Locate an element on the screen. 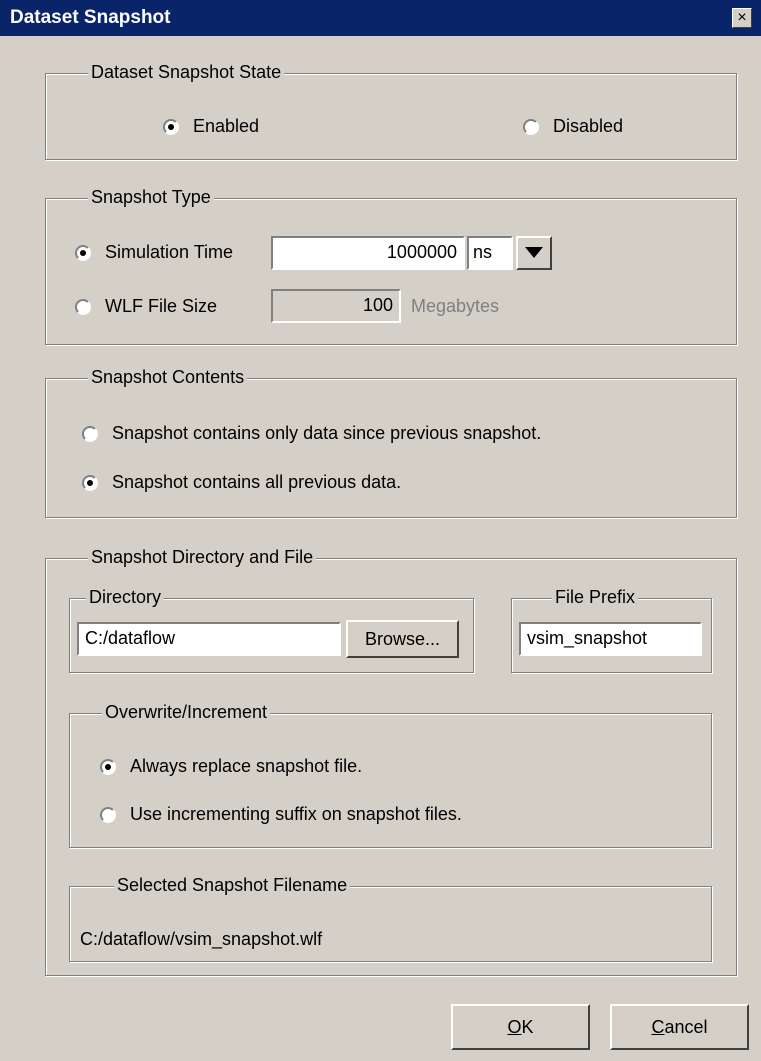  radio-disabled-indicator is located at coordinates (531, 126).